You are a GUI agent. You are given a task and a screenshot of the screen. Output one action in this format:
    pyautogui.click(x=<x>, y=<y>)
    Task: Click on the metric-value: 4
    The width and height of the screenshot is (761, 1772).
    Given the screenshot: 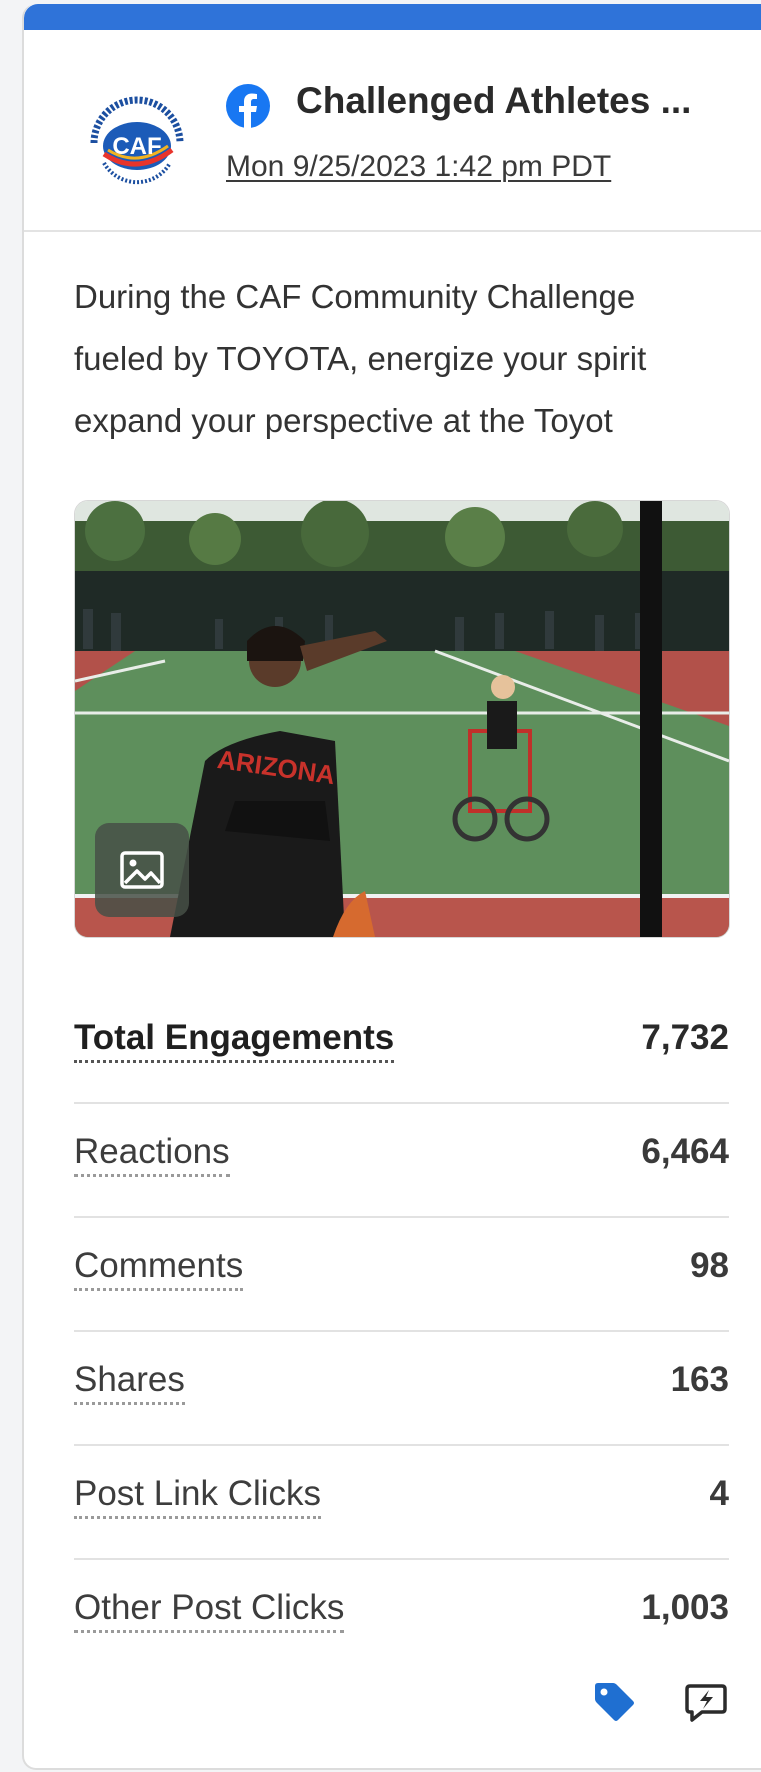 What is the action you would take?
    pyautogui.click(x=719, y=1493)
    